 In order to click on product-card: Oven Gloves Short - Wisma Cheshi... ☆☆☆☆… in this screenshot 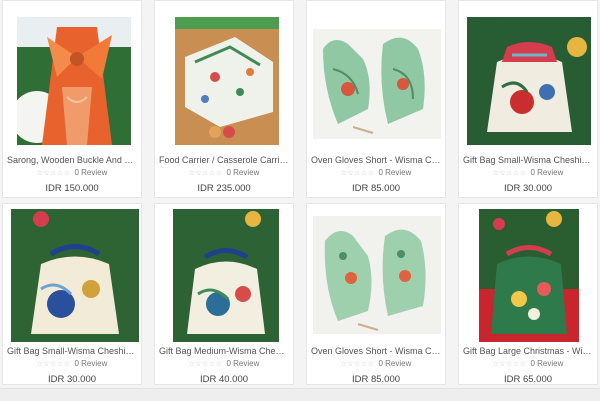, I will do `click(376, 99)`.